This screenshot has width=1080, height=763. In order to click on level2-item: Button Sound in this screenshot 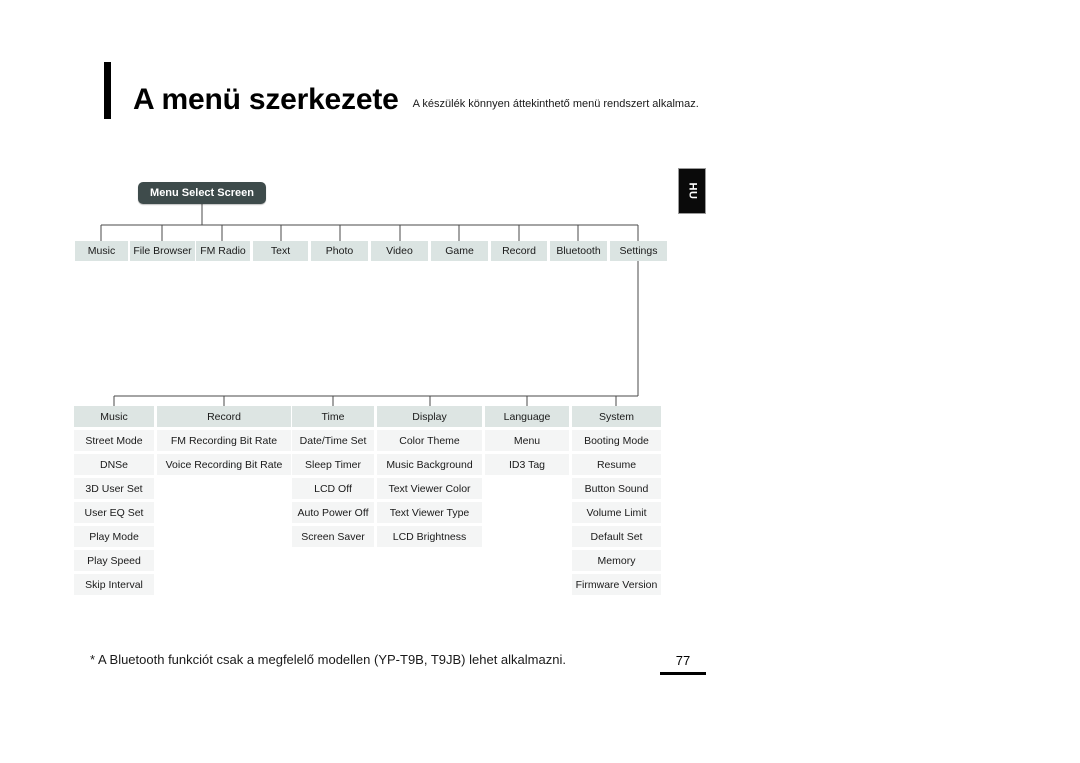, I will do `click(616, 488)`.